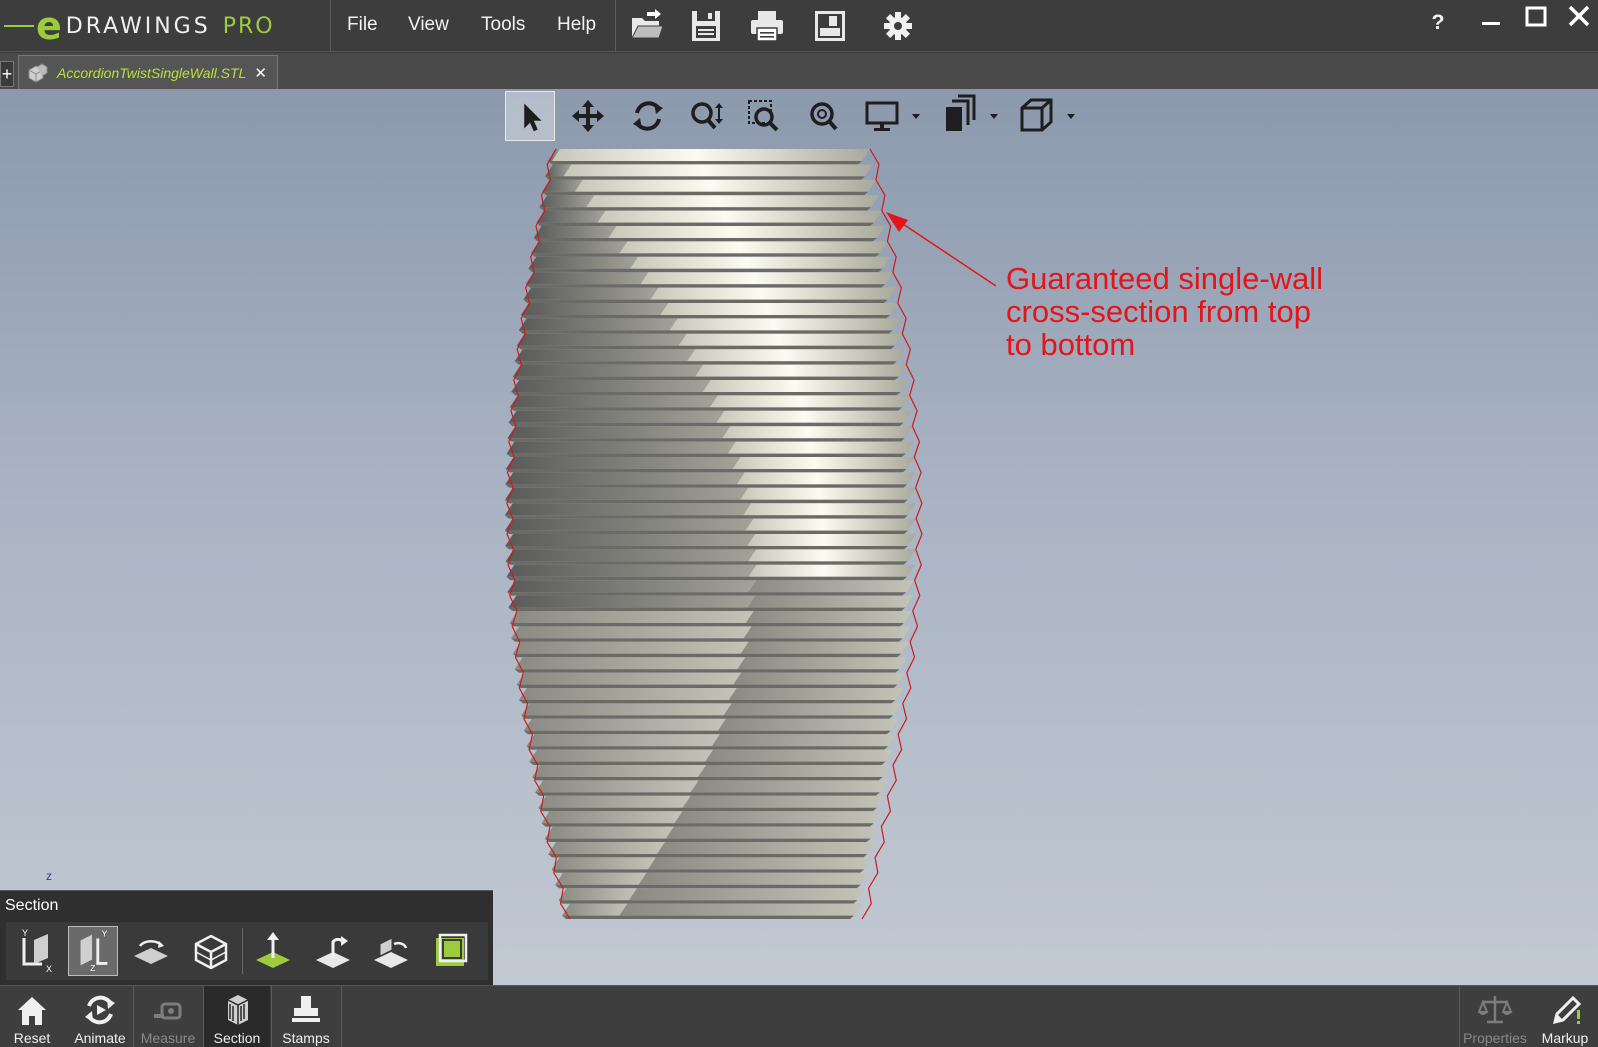 This screenshot has width=1598, height=1047. Describe the element at coordinates (503, 25) in the screenshot. I see `menu-tools: Tools` at that location.